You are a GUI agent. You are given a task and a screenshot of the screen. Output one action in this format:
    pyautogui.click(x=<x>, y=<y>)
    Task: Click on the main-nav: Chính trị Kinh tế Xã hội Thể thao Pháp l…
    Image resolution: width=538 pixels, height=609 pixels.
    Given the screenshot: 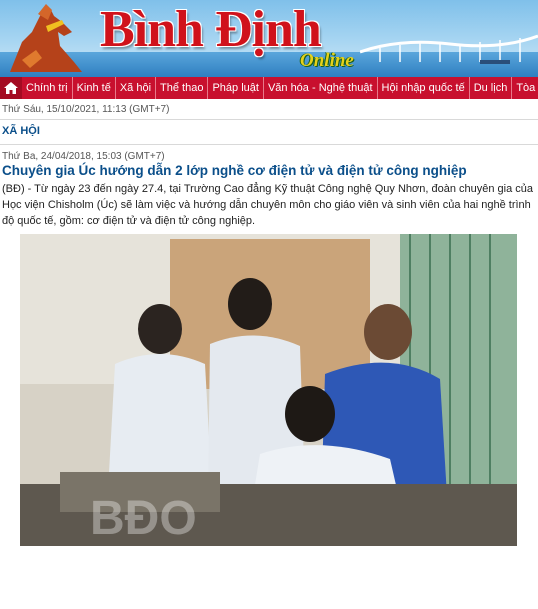 What is the action you would take?
    pyautogui.click(x=269, y=88)
    